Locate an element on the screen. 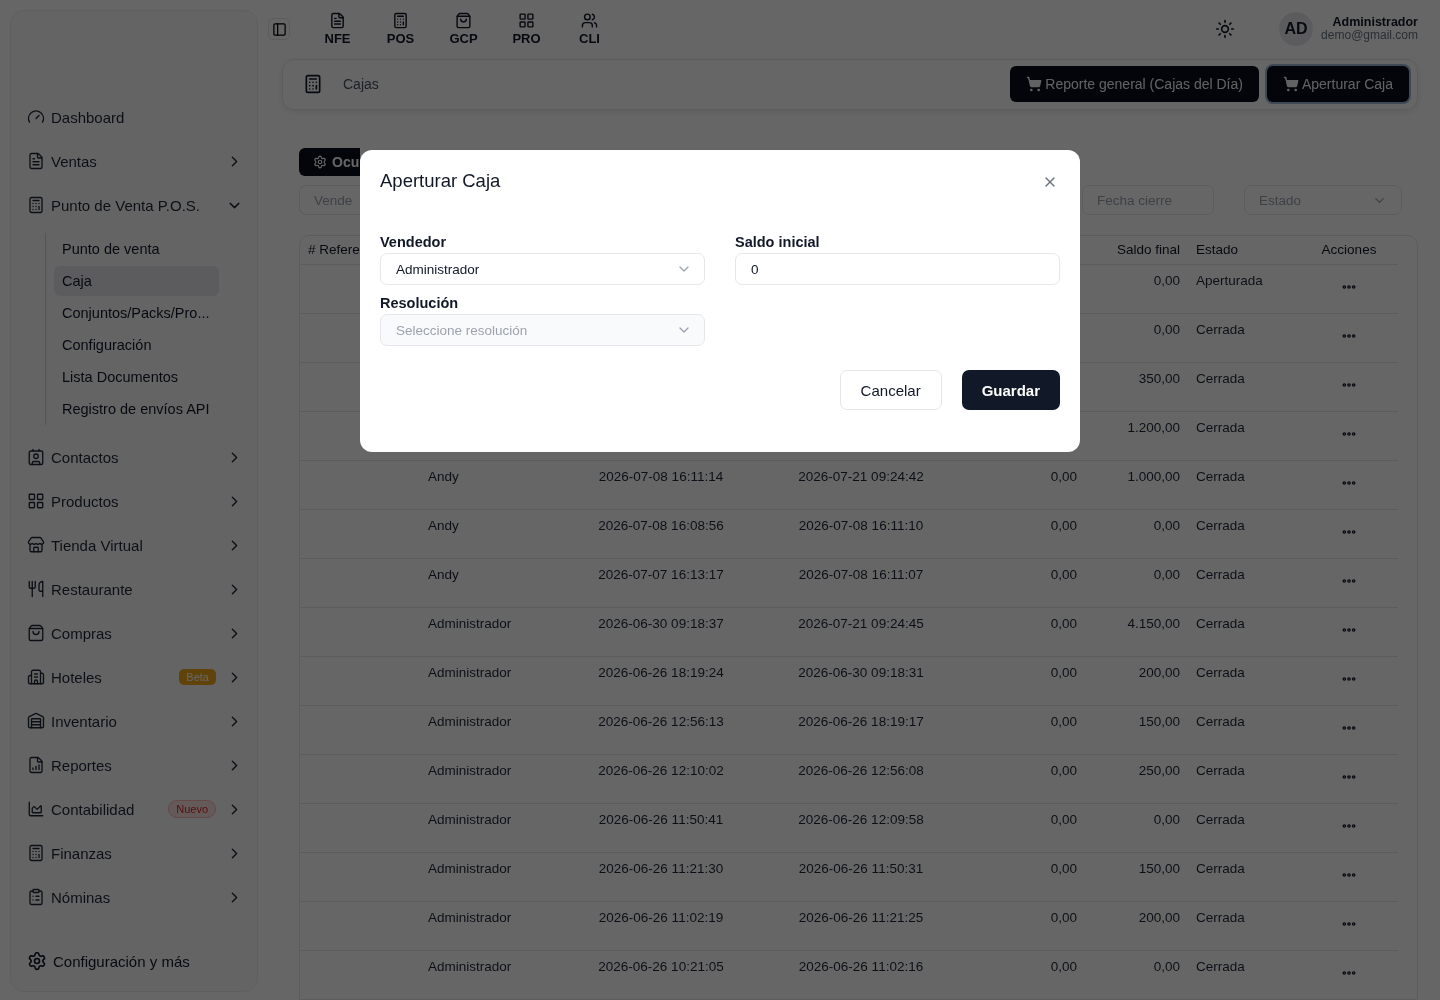 The image size is (1440, 1000). nav-button: NFE is located at coordinates (337, 29).